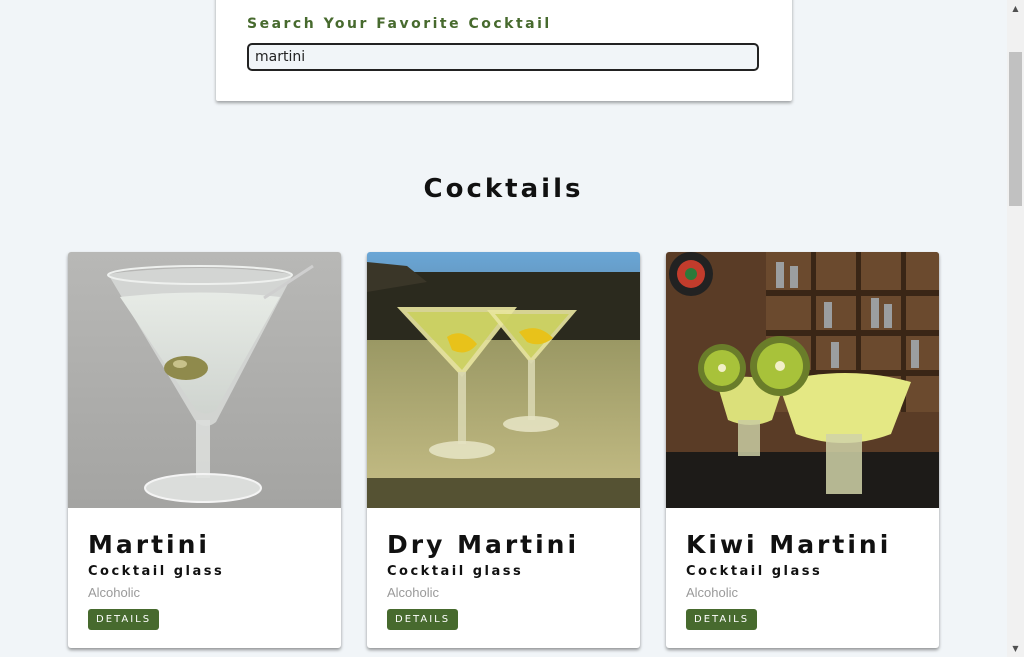 The width and height of the screenshot is (1024, 657). I want to click on search-form: Search Your Favorite Cocktail, so click(504, 50).